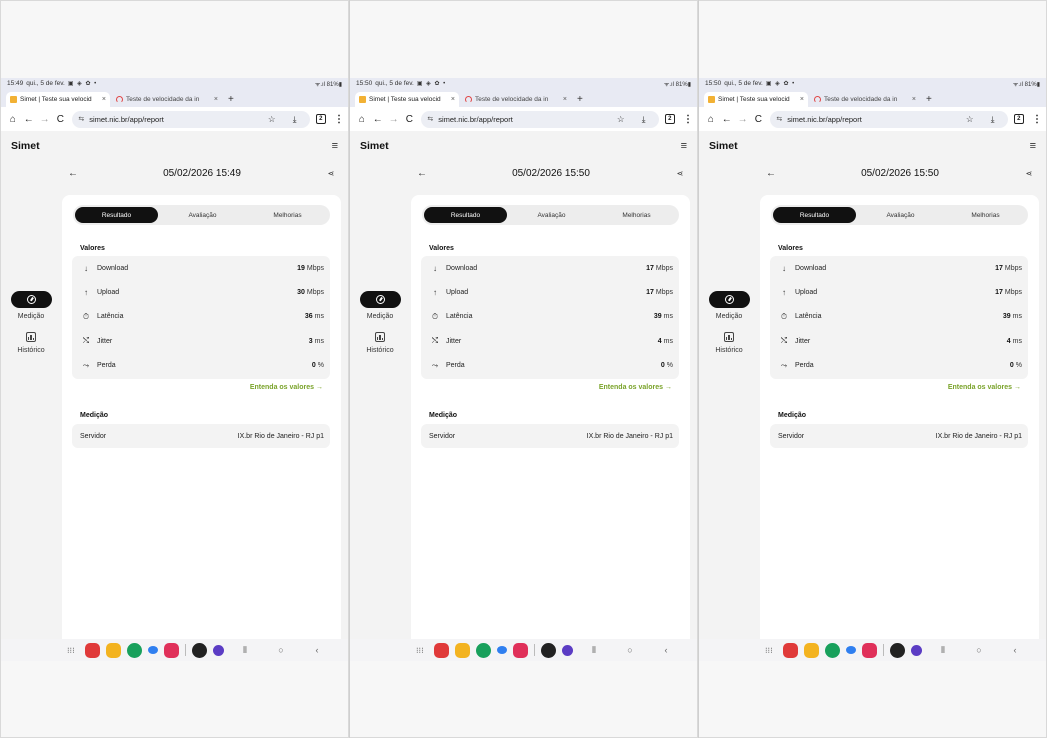 This screenshot has height=738, width=1047. What do you see at coordinates (331, 173) in the screenshot?
I see `share-icon: ⋖` at bounding box center [331, 173].